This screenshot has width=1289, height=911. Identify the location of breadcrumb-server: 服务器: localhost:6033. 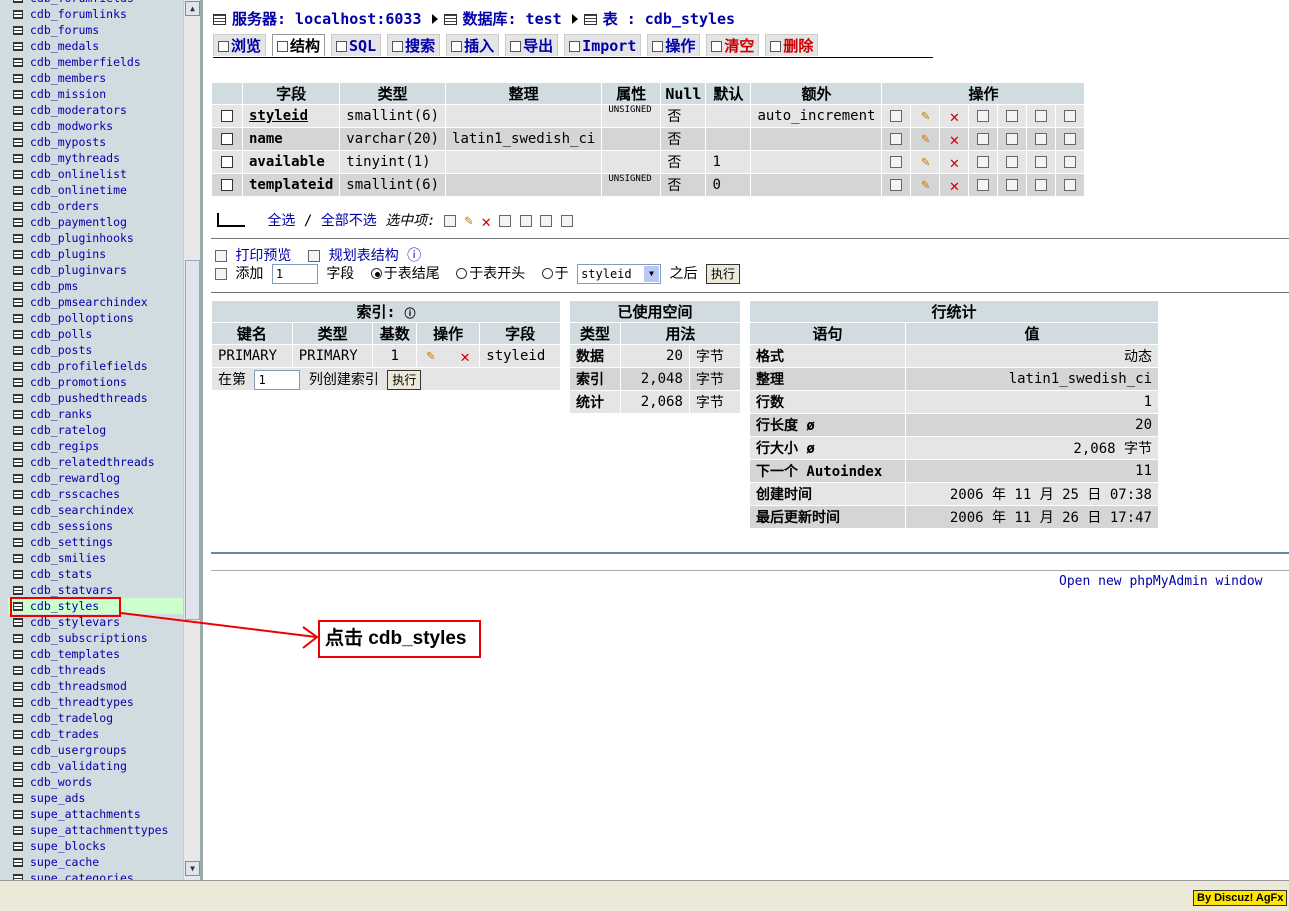
(327, 19).